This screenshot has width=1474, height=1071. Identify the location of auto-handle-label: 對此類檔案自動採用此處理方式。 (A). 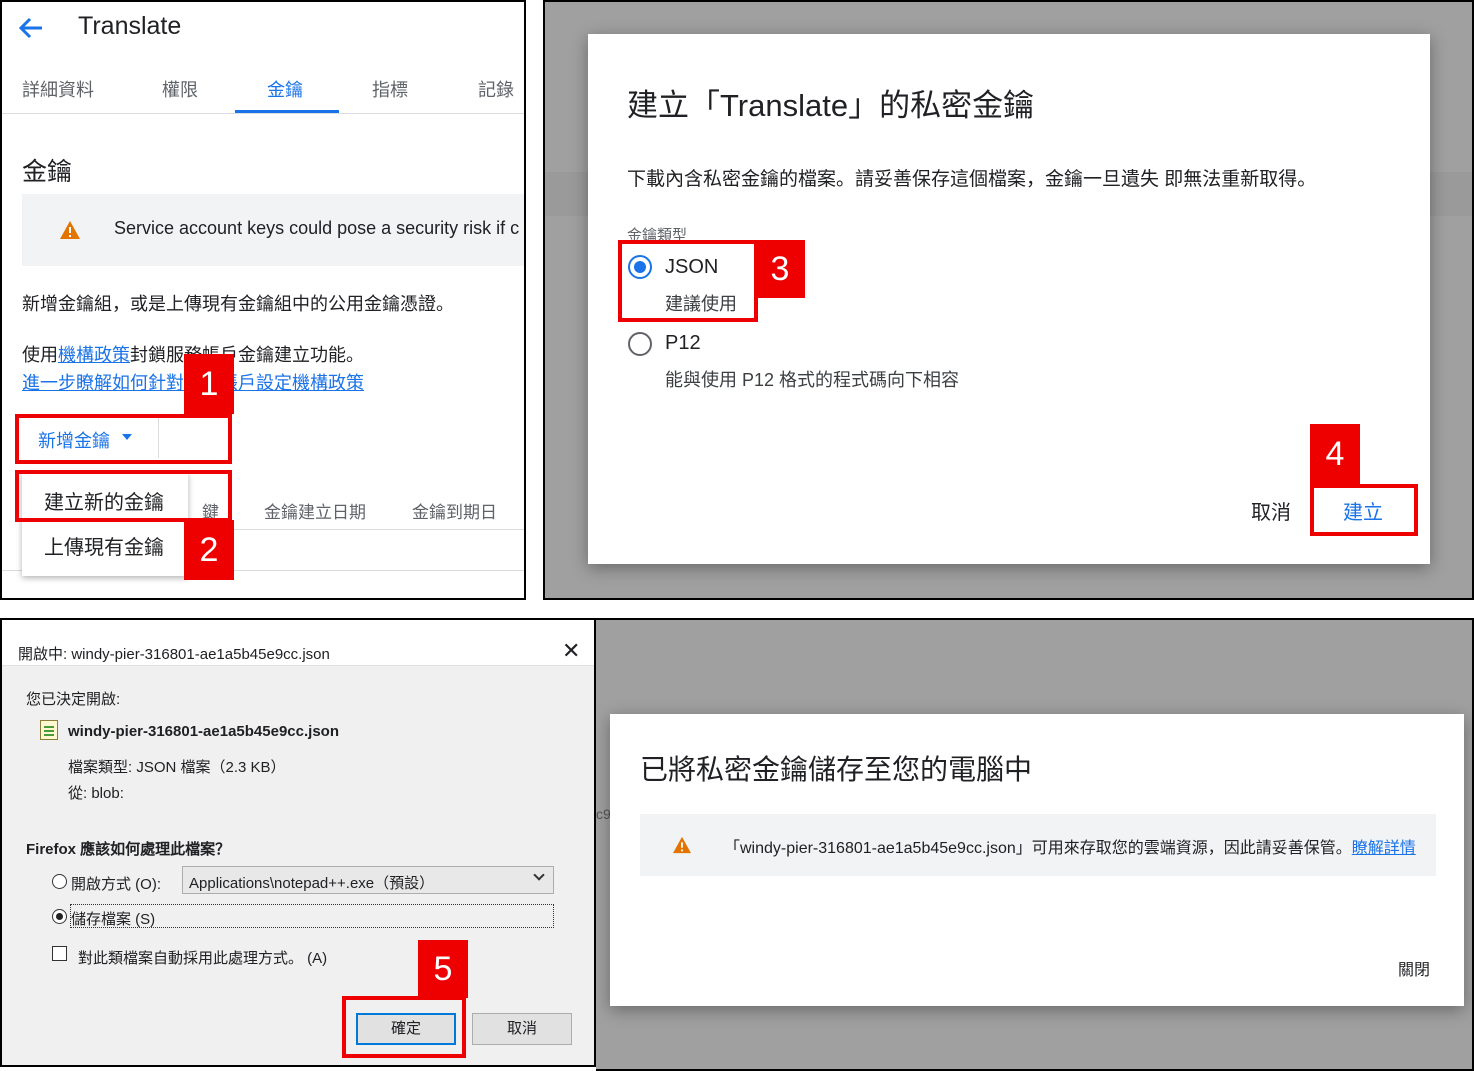
(202, 957).